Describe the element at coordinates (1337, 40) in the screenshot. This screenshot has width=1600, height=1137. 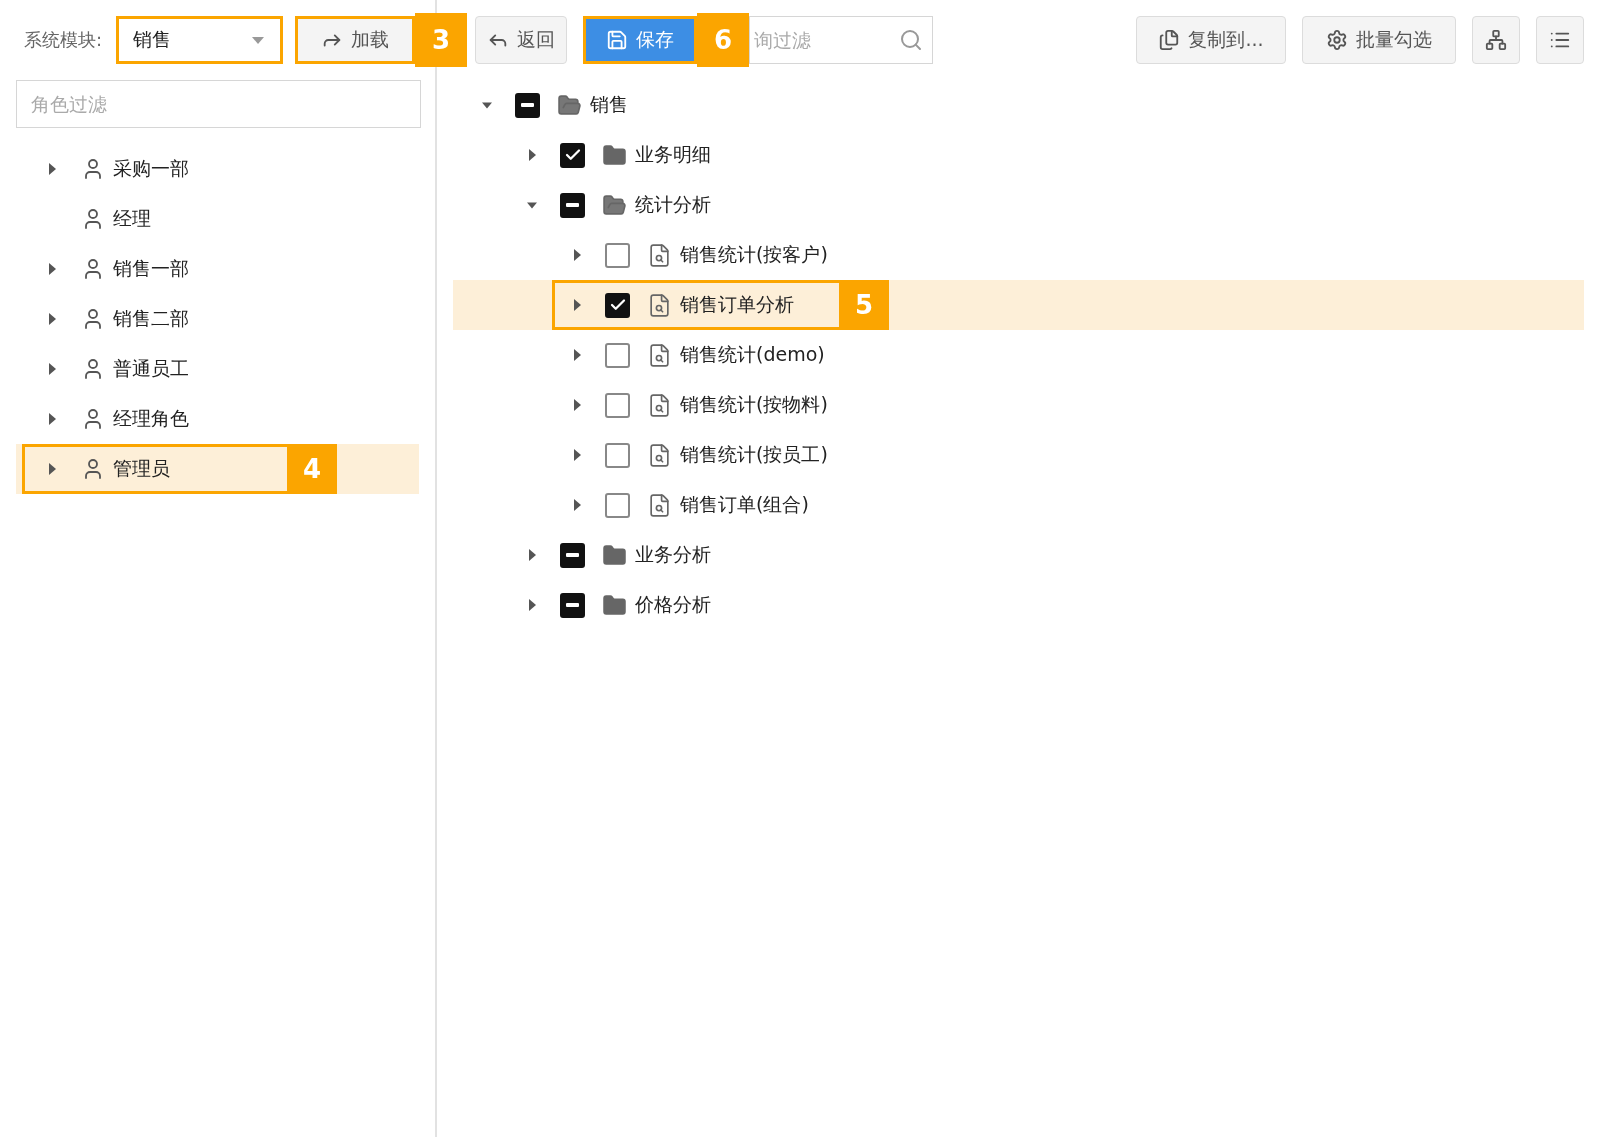
I see `settings-icon` at that location.